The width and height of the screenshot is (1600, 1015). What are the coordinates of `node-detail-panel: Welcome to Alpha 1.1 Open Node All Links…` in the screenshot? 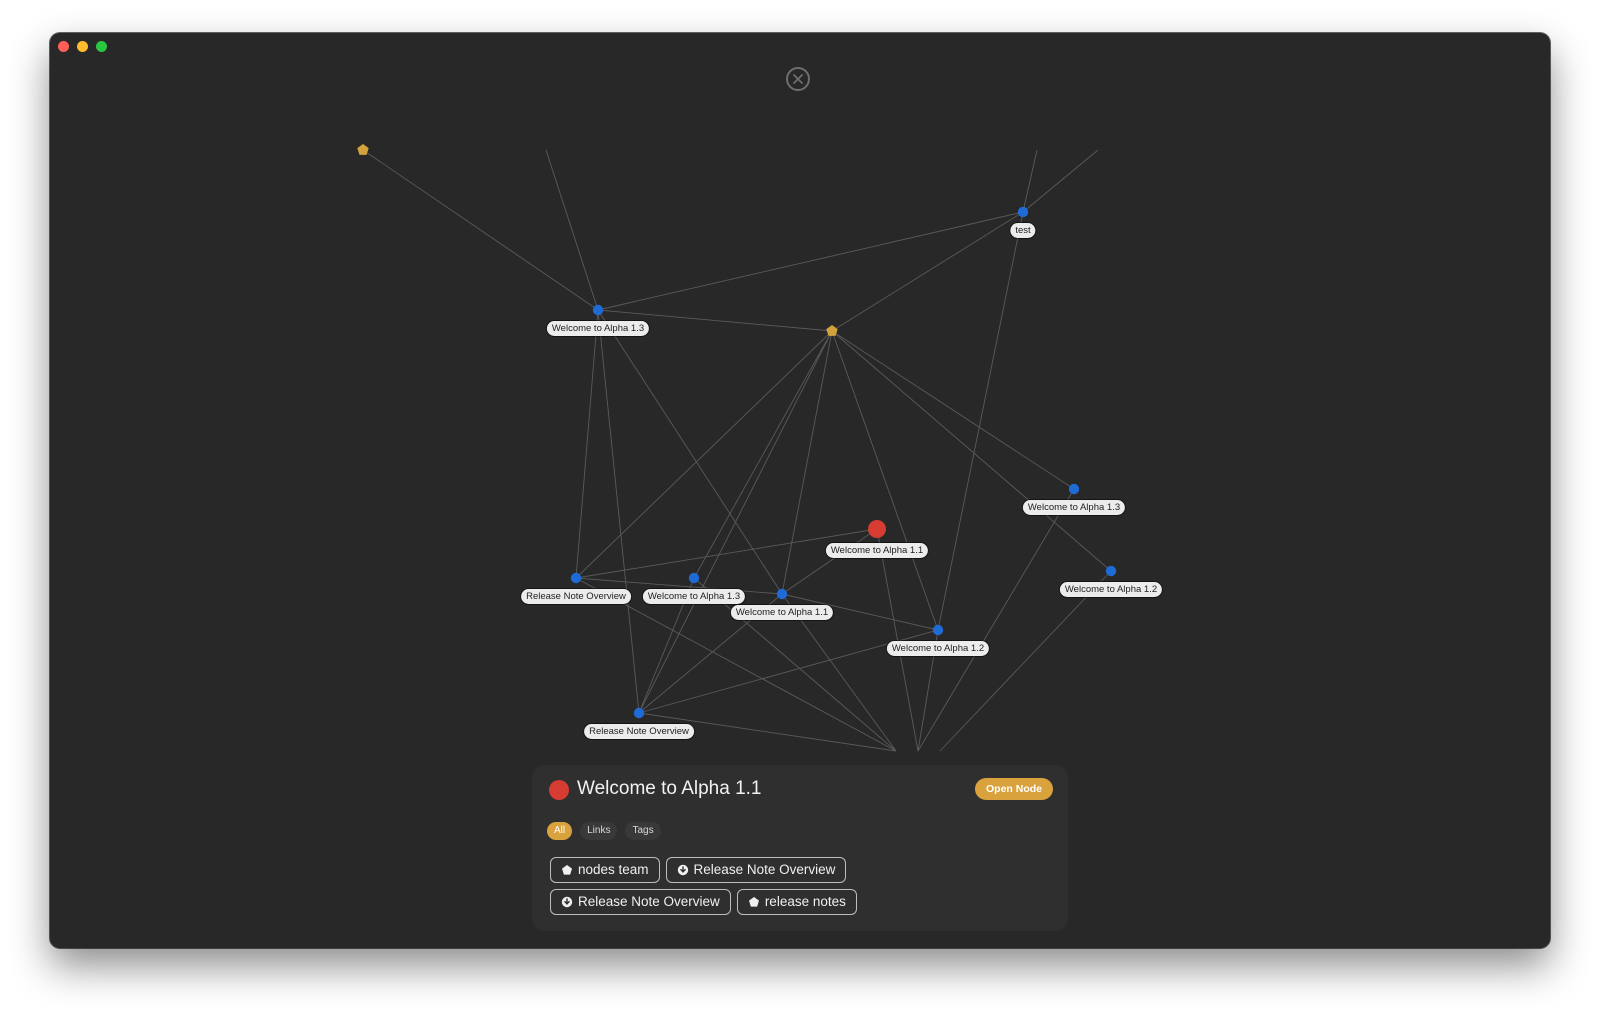 It's located at (800, 848).